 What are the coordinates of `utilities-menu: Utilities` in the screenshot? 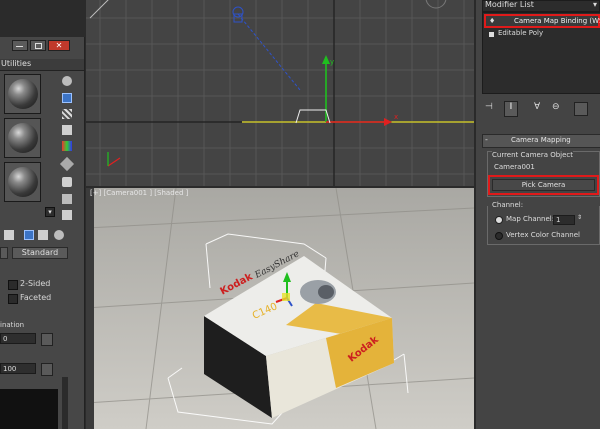 It's located at (42, 65).